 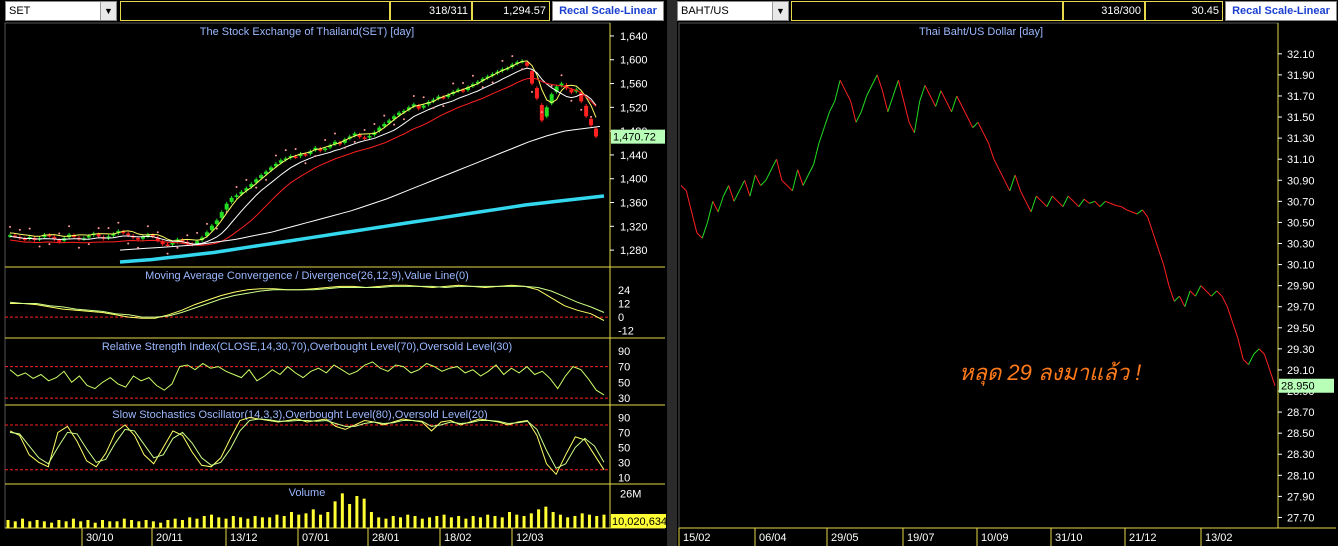 I want to click on volume-last-label: 10,020,634, so click(x=639, y=522).